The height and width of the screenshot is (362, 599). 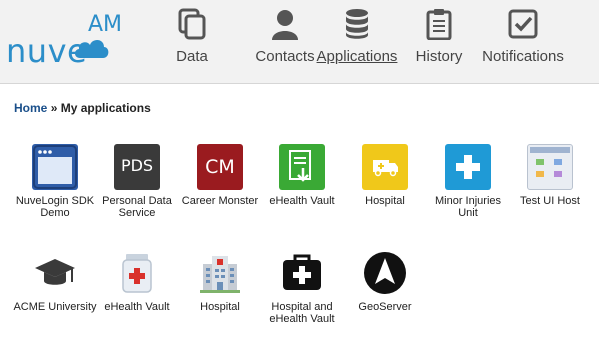 I want to click on app-hospital-and-ehealth-vault: Hospital and eHealth Vault, so click(x=302, y=287).